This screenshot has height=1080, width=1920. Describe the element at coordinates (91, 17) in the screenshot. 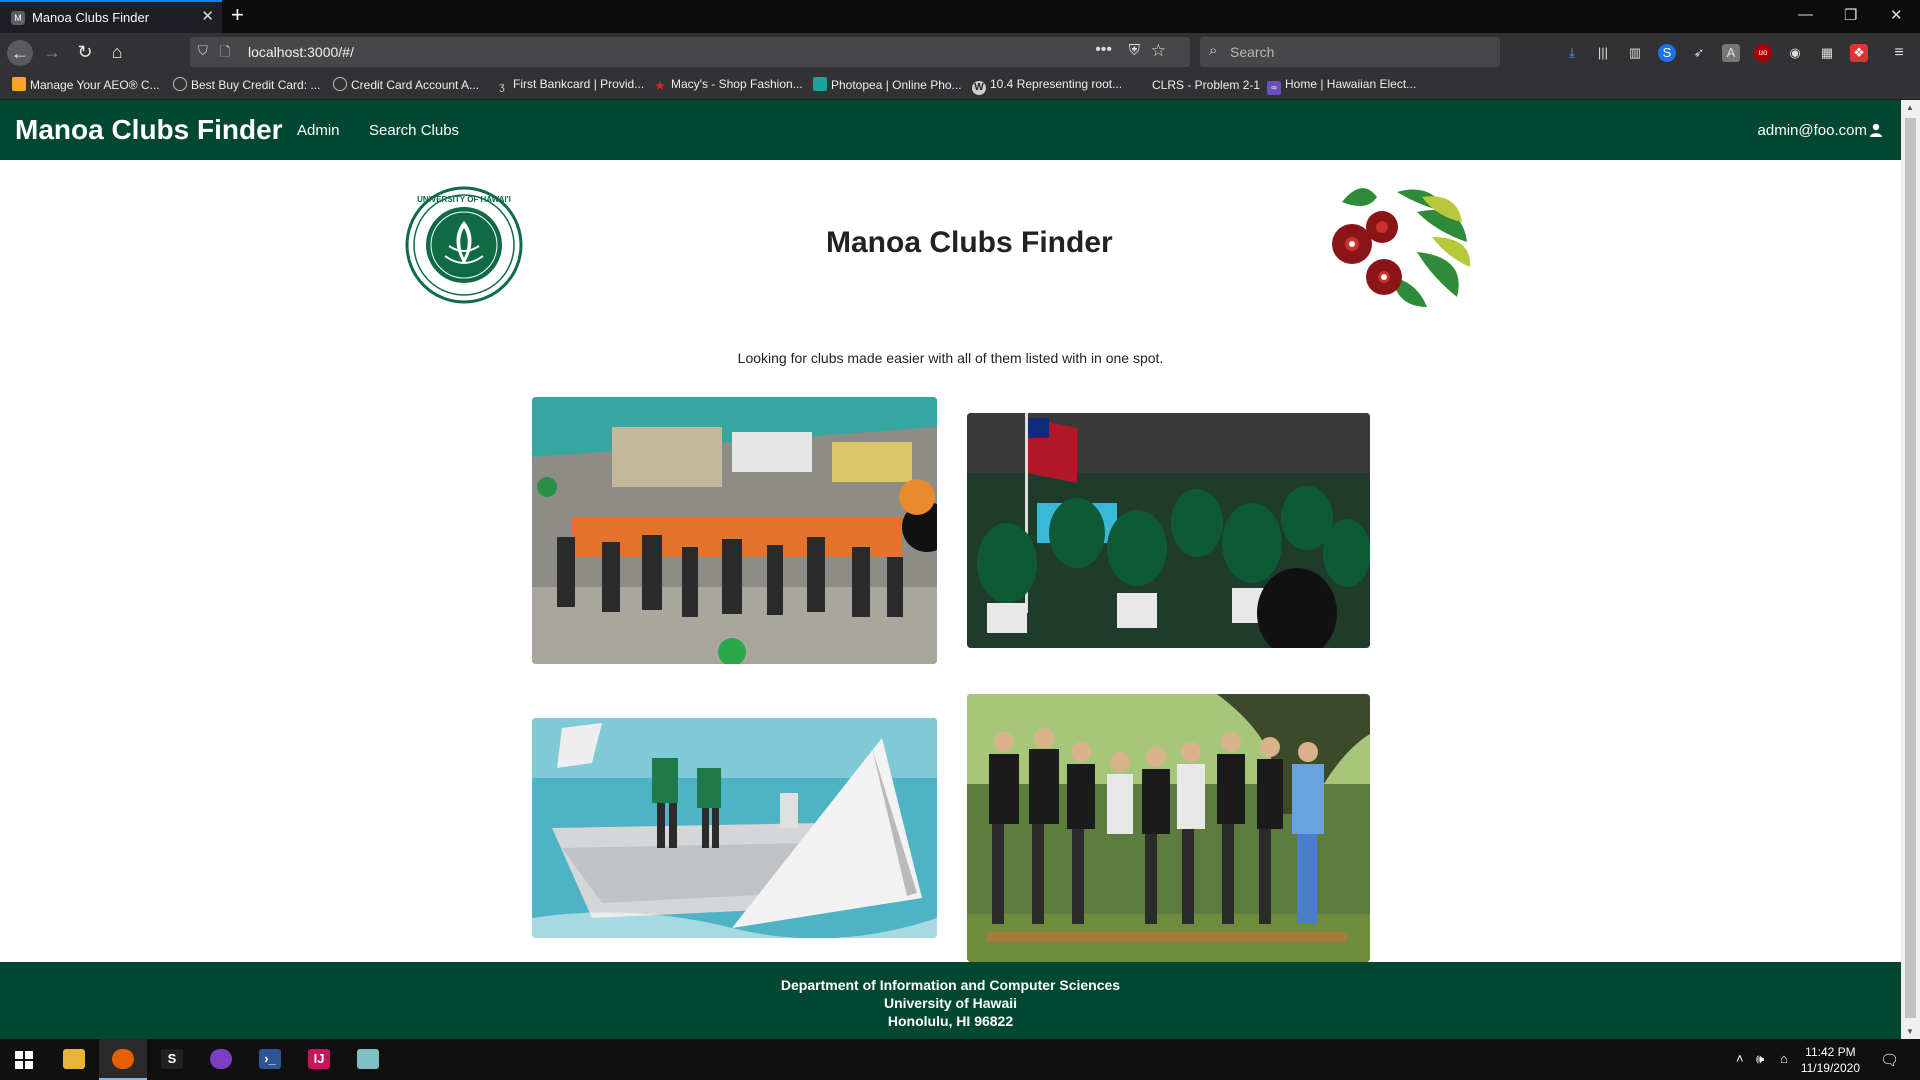

I see `tab-title: Manoa Clubs Finder` at that location.